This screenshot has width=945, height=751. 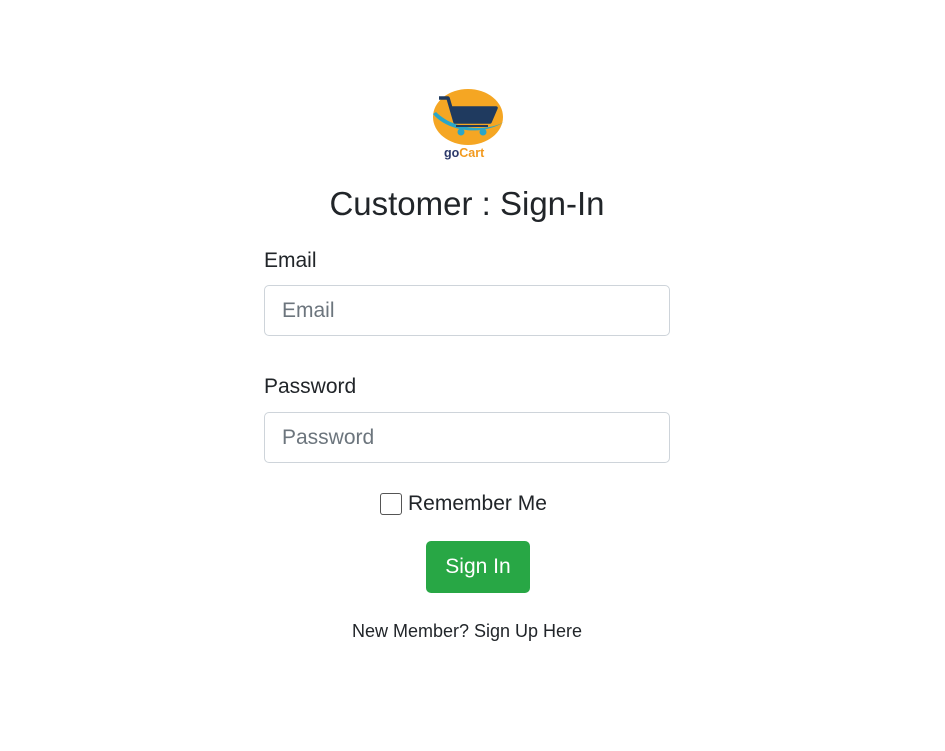 I want to click on gocart-logo: goCart, so click(x=468, y=124).